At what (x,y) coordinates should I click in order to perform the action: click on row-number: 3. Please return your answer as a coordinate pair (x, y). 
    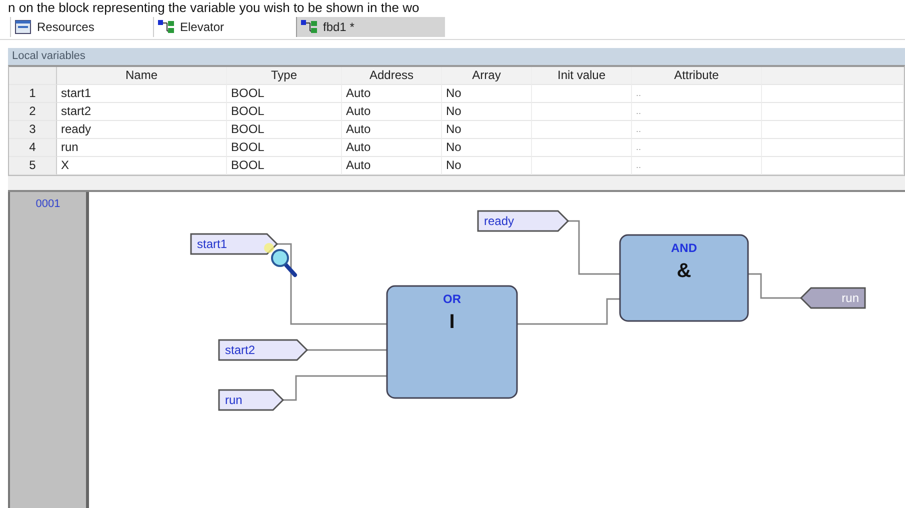
    Looking at the image, I should click on (33, 130).